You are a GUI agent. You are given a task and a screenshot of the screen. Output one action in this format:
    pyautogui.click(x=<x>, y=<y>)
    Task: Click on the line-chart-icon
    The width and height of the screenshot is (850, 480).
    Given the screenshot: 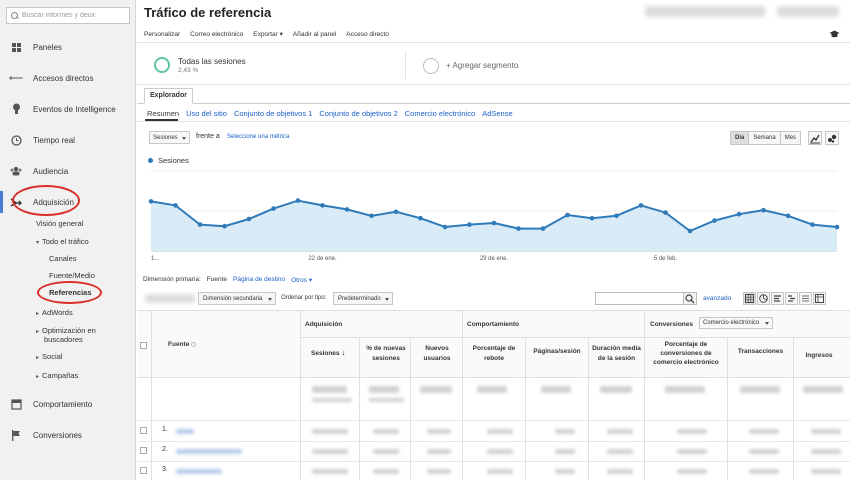 What is the action you would take?
    pyautogui.click(x=815, y=138)
    